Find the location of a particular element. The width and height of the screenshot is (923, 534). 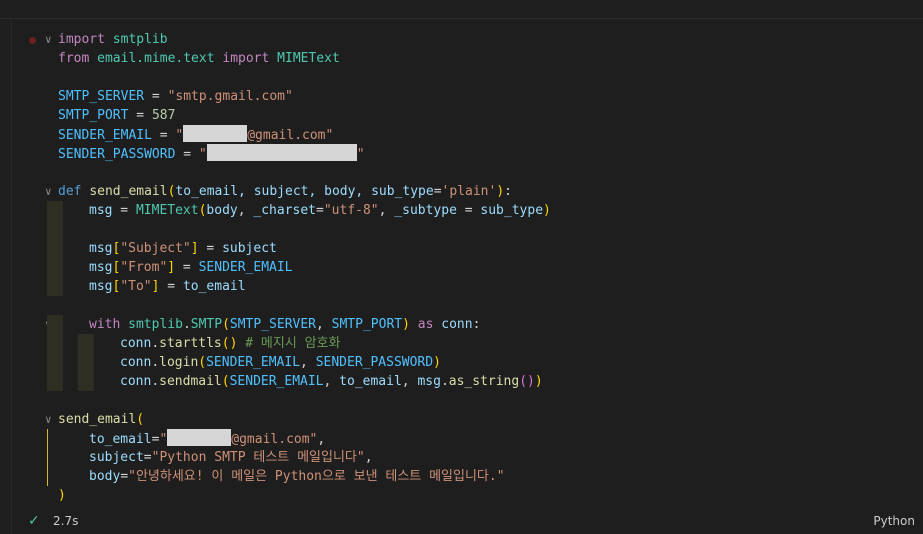

code-line: msg["To"] = to_email is located at coordinates (167, 286).